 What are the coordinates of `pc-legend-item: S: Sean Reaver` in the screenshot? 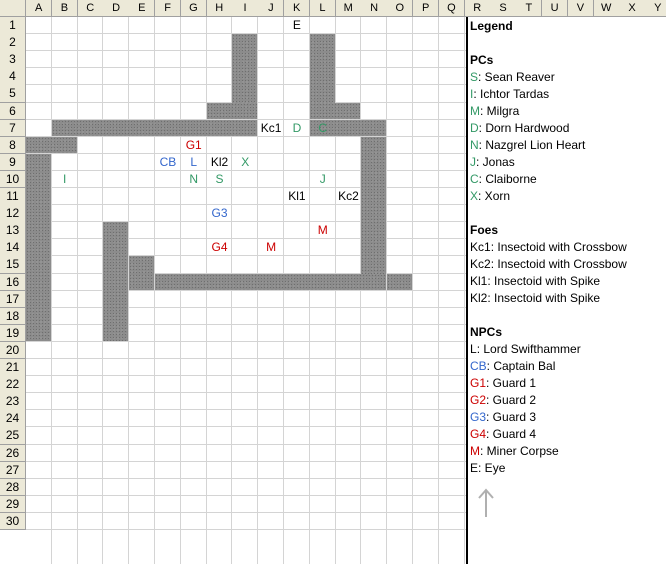 It's located at (512, 77).